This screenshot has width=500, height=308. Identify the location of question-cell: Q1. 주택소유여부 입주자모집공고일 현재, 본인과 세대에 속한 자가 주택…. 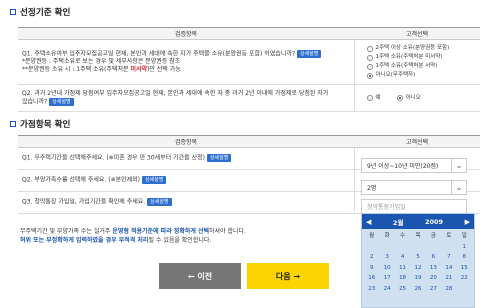
(186, 62).